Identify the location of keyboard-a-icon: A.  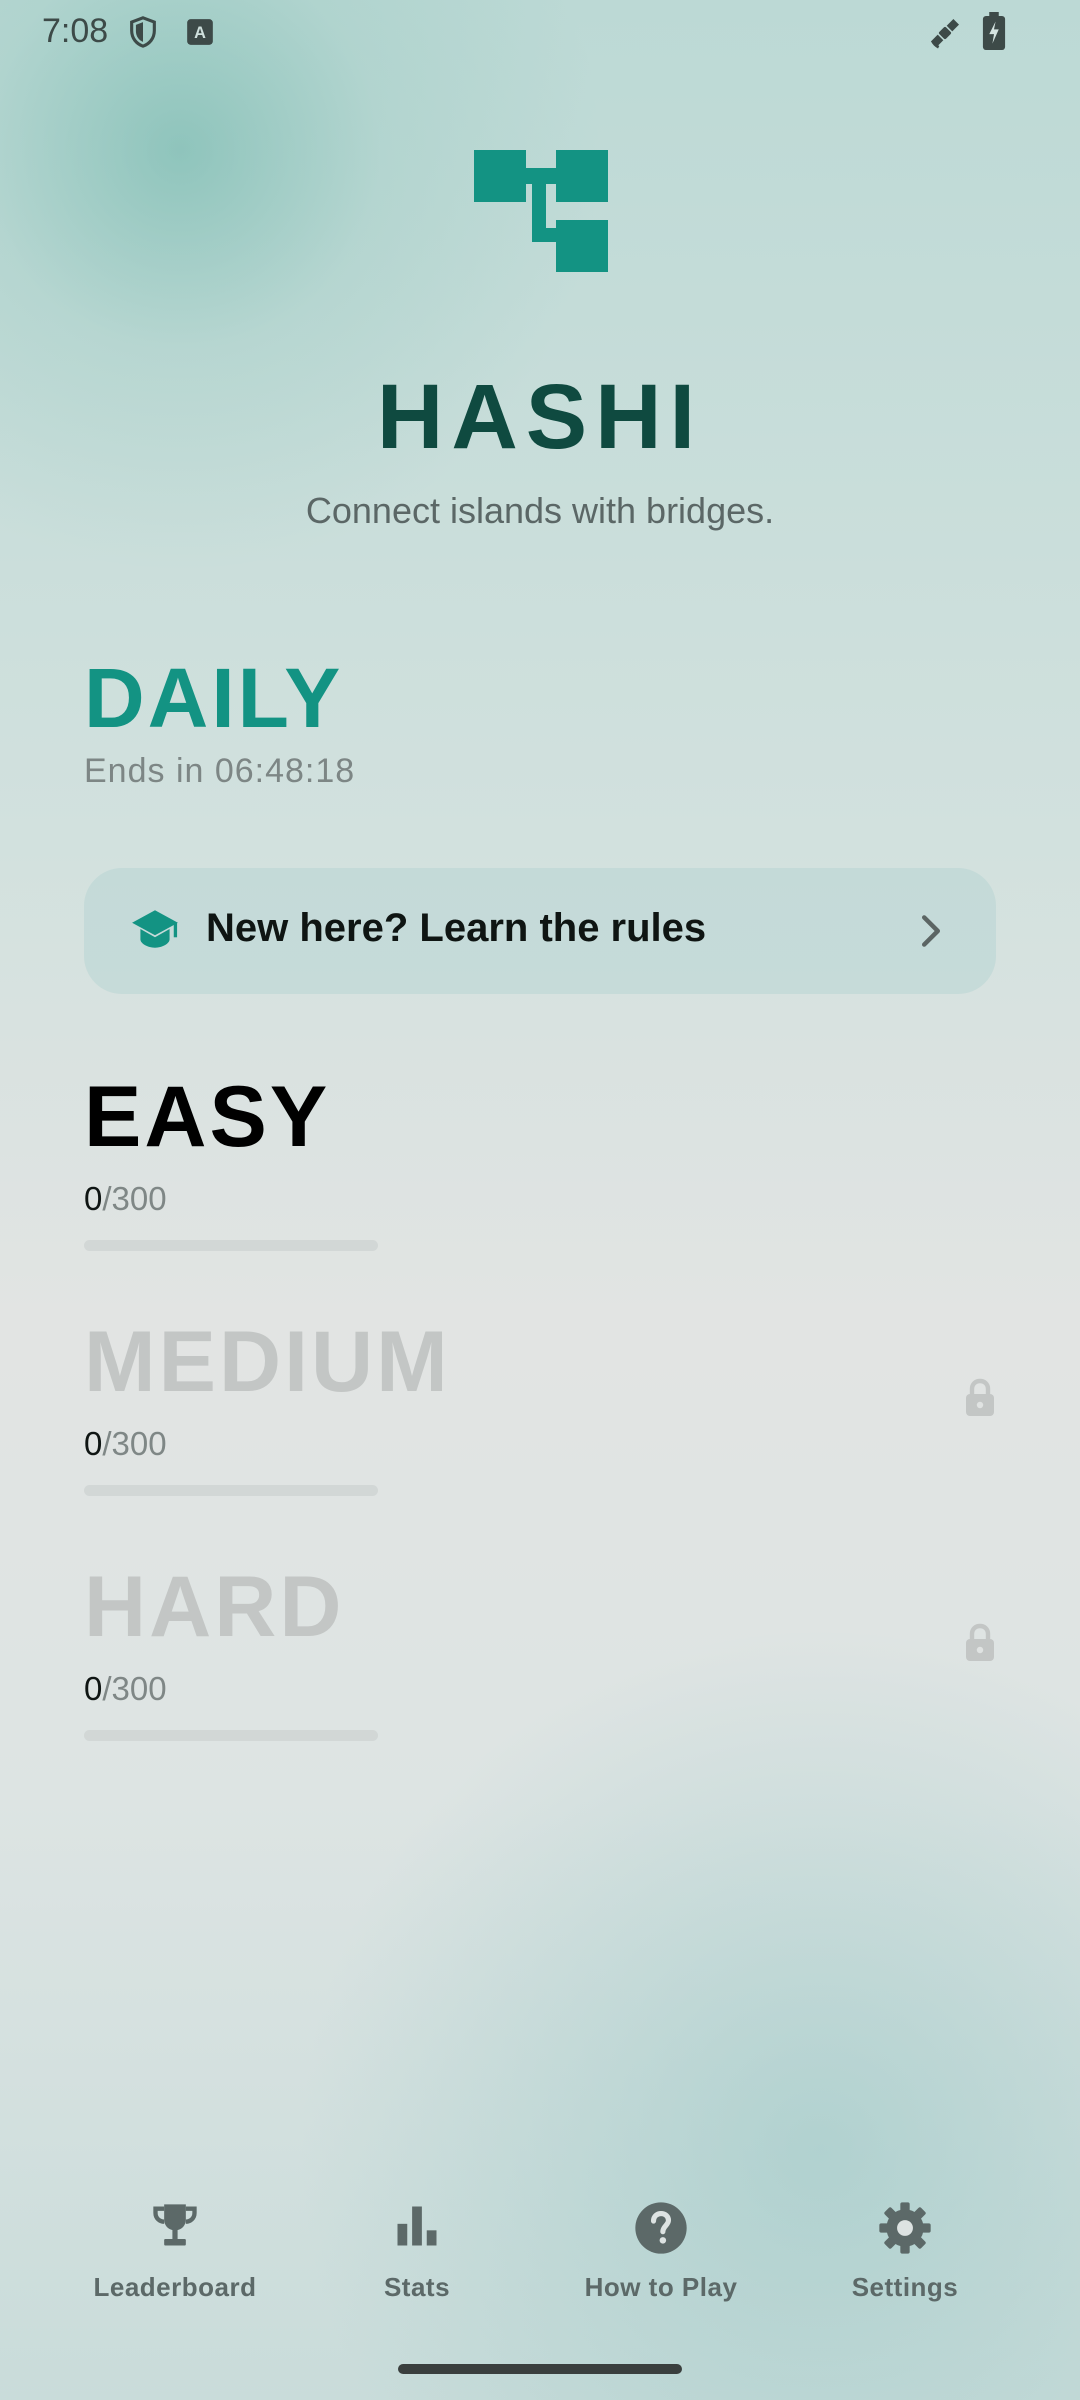
(200, 34).